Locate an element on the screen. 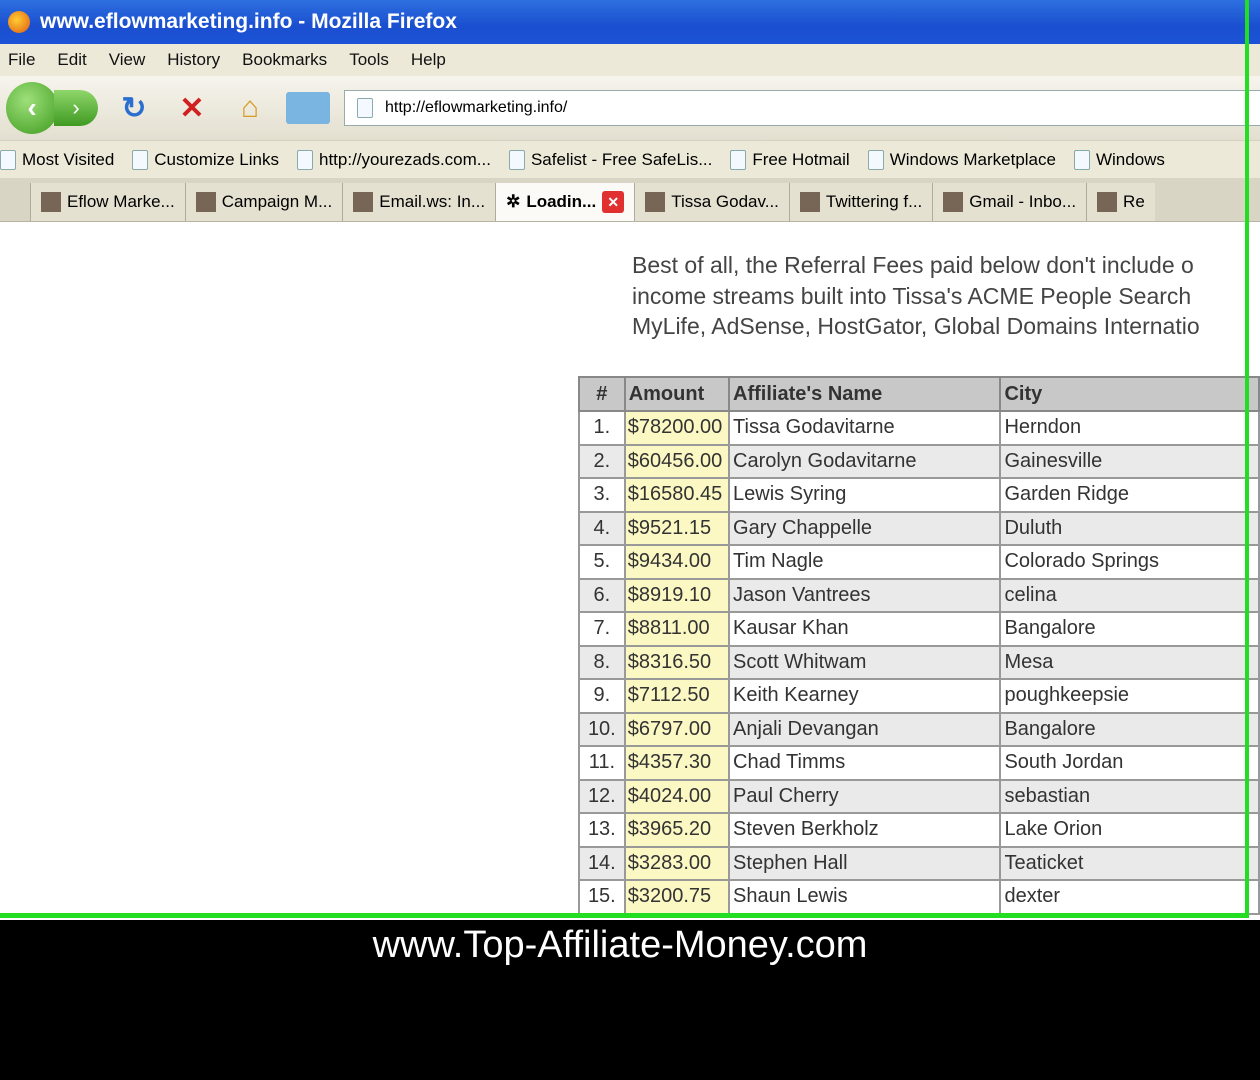 The width and height of the screenshot is (1260, 1080). tab: ✲ Loadin... ✕ is located at coordinates (565, 202).